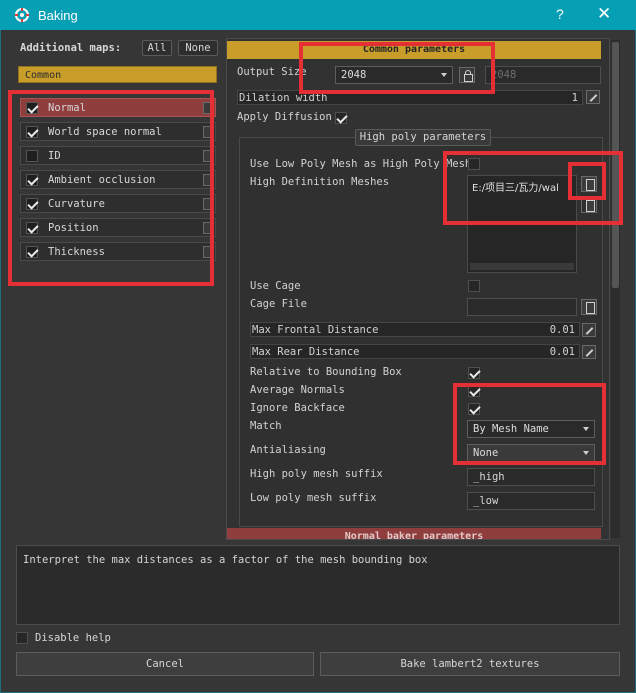  What do you see at coordinates (474, 373) in the screenshot?
I see `relative-bbox-checkbox` at bounding box center [474, 373].